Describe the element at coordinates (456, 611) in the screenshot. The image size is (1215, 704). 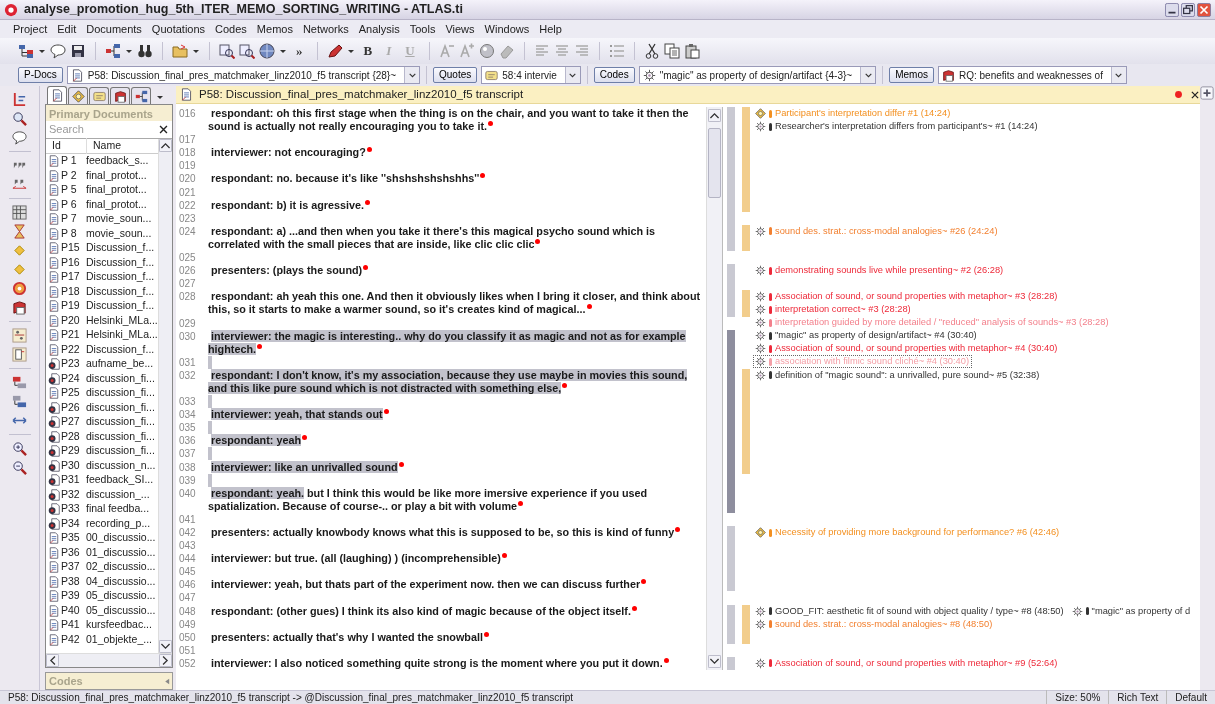
I see `transcript-paragraph: respondant: (other gues) I think its also kind of magic because of the object itself.` at that location.